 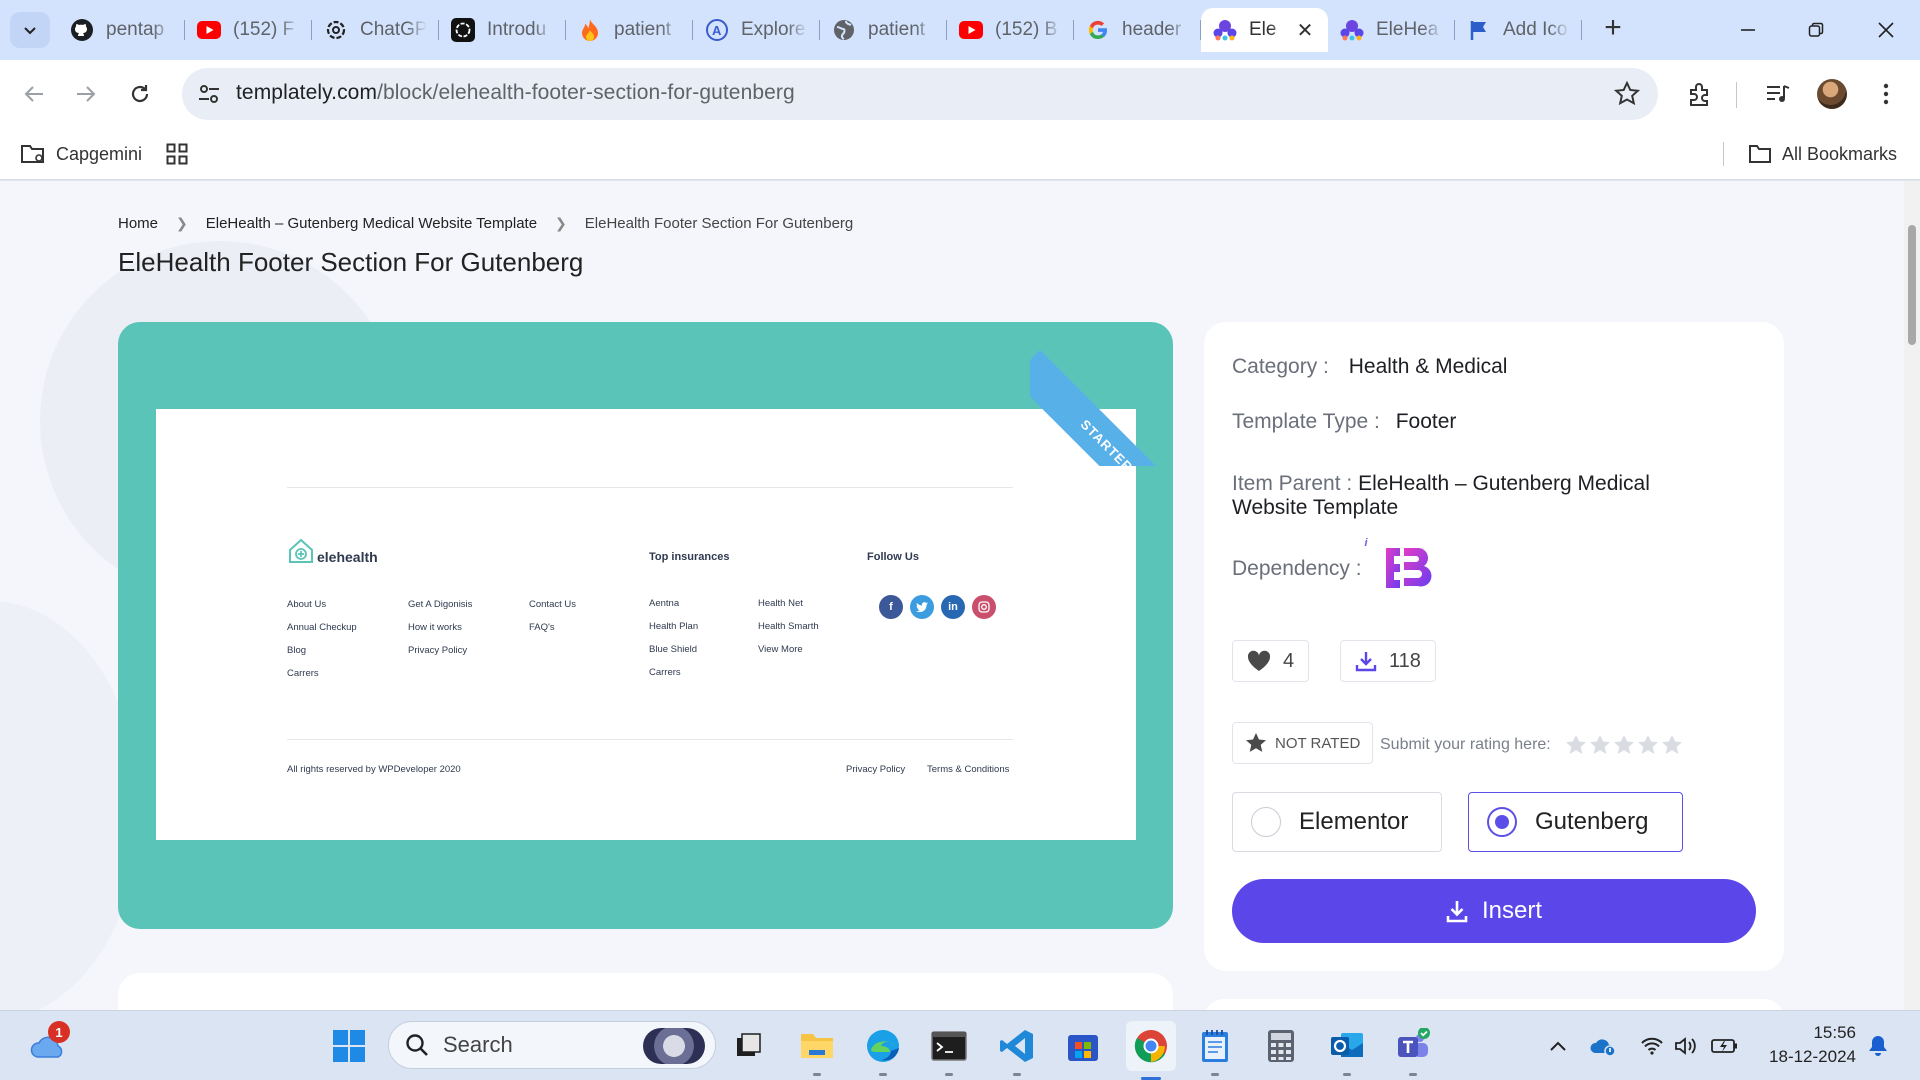 I want to click on profile-avatar, so click(x=1832, y=94).